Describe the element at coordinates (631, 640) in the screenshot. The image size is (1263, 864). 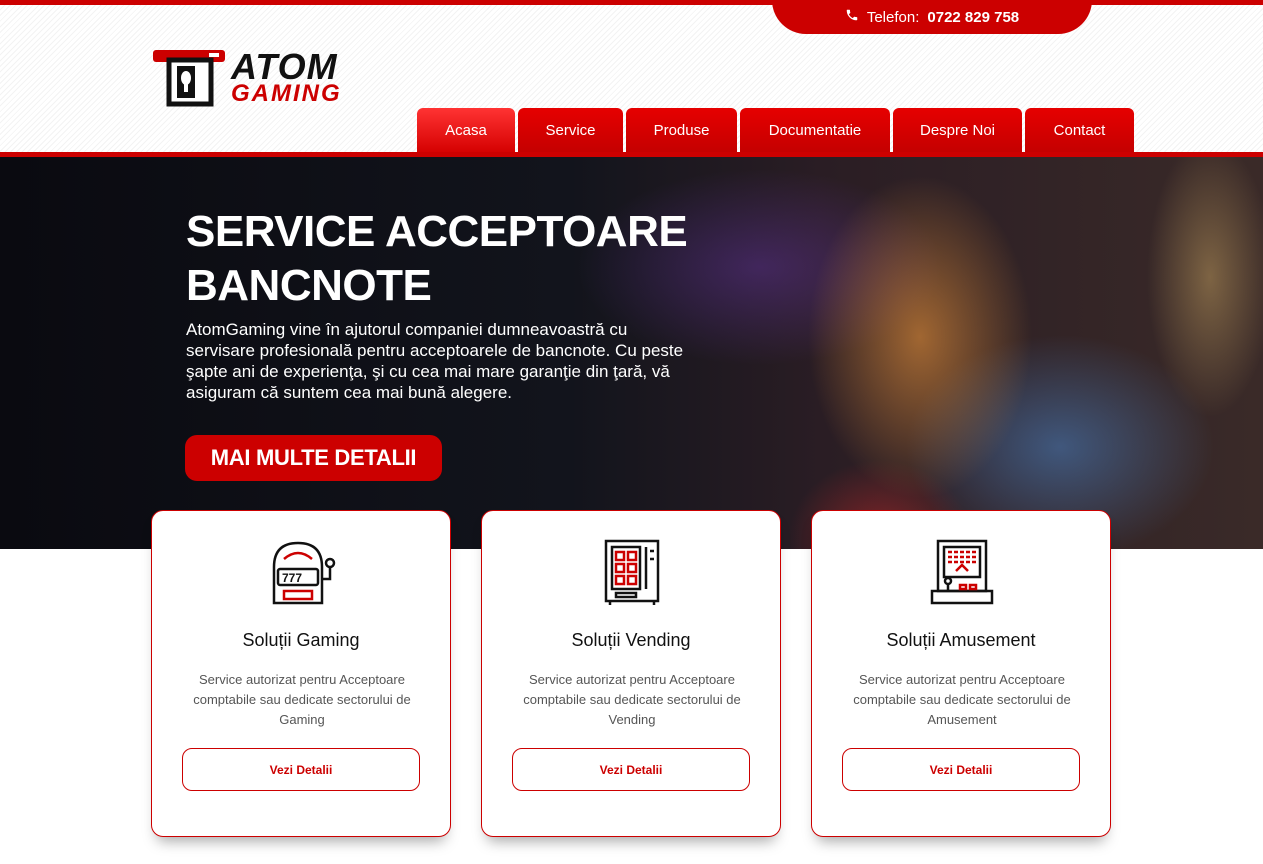
I see `card-title: Soluții Vending` at that location.